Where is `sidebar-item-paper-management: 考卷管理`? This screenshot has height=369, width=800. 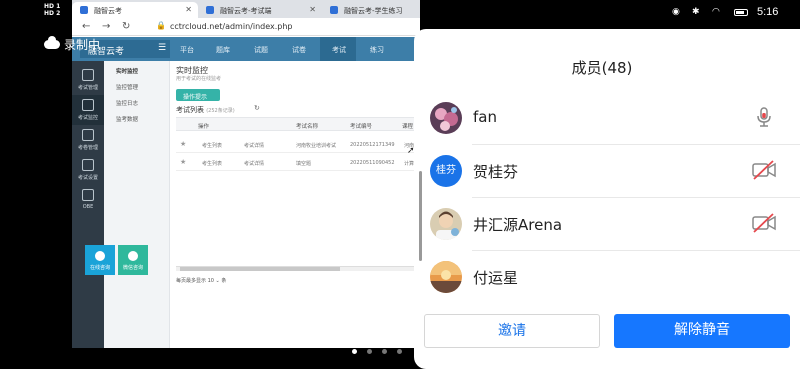
sidebar-item-paper-management: 考卷管理 is located at coordinates (88, 140).